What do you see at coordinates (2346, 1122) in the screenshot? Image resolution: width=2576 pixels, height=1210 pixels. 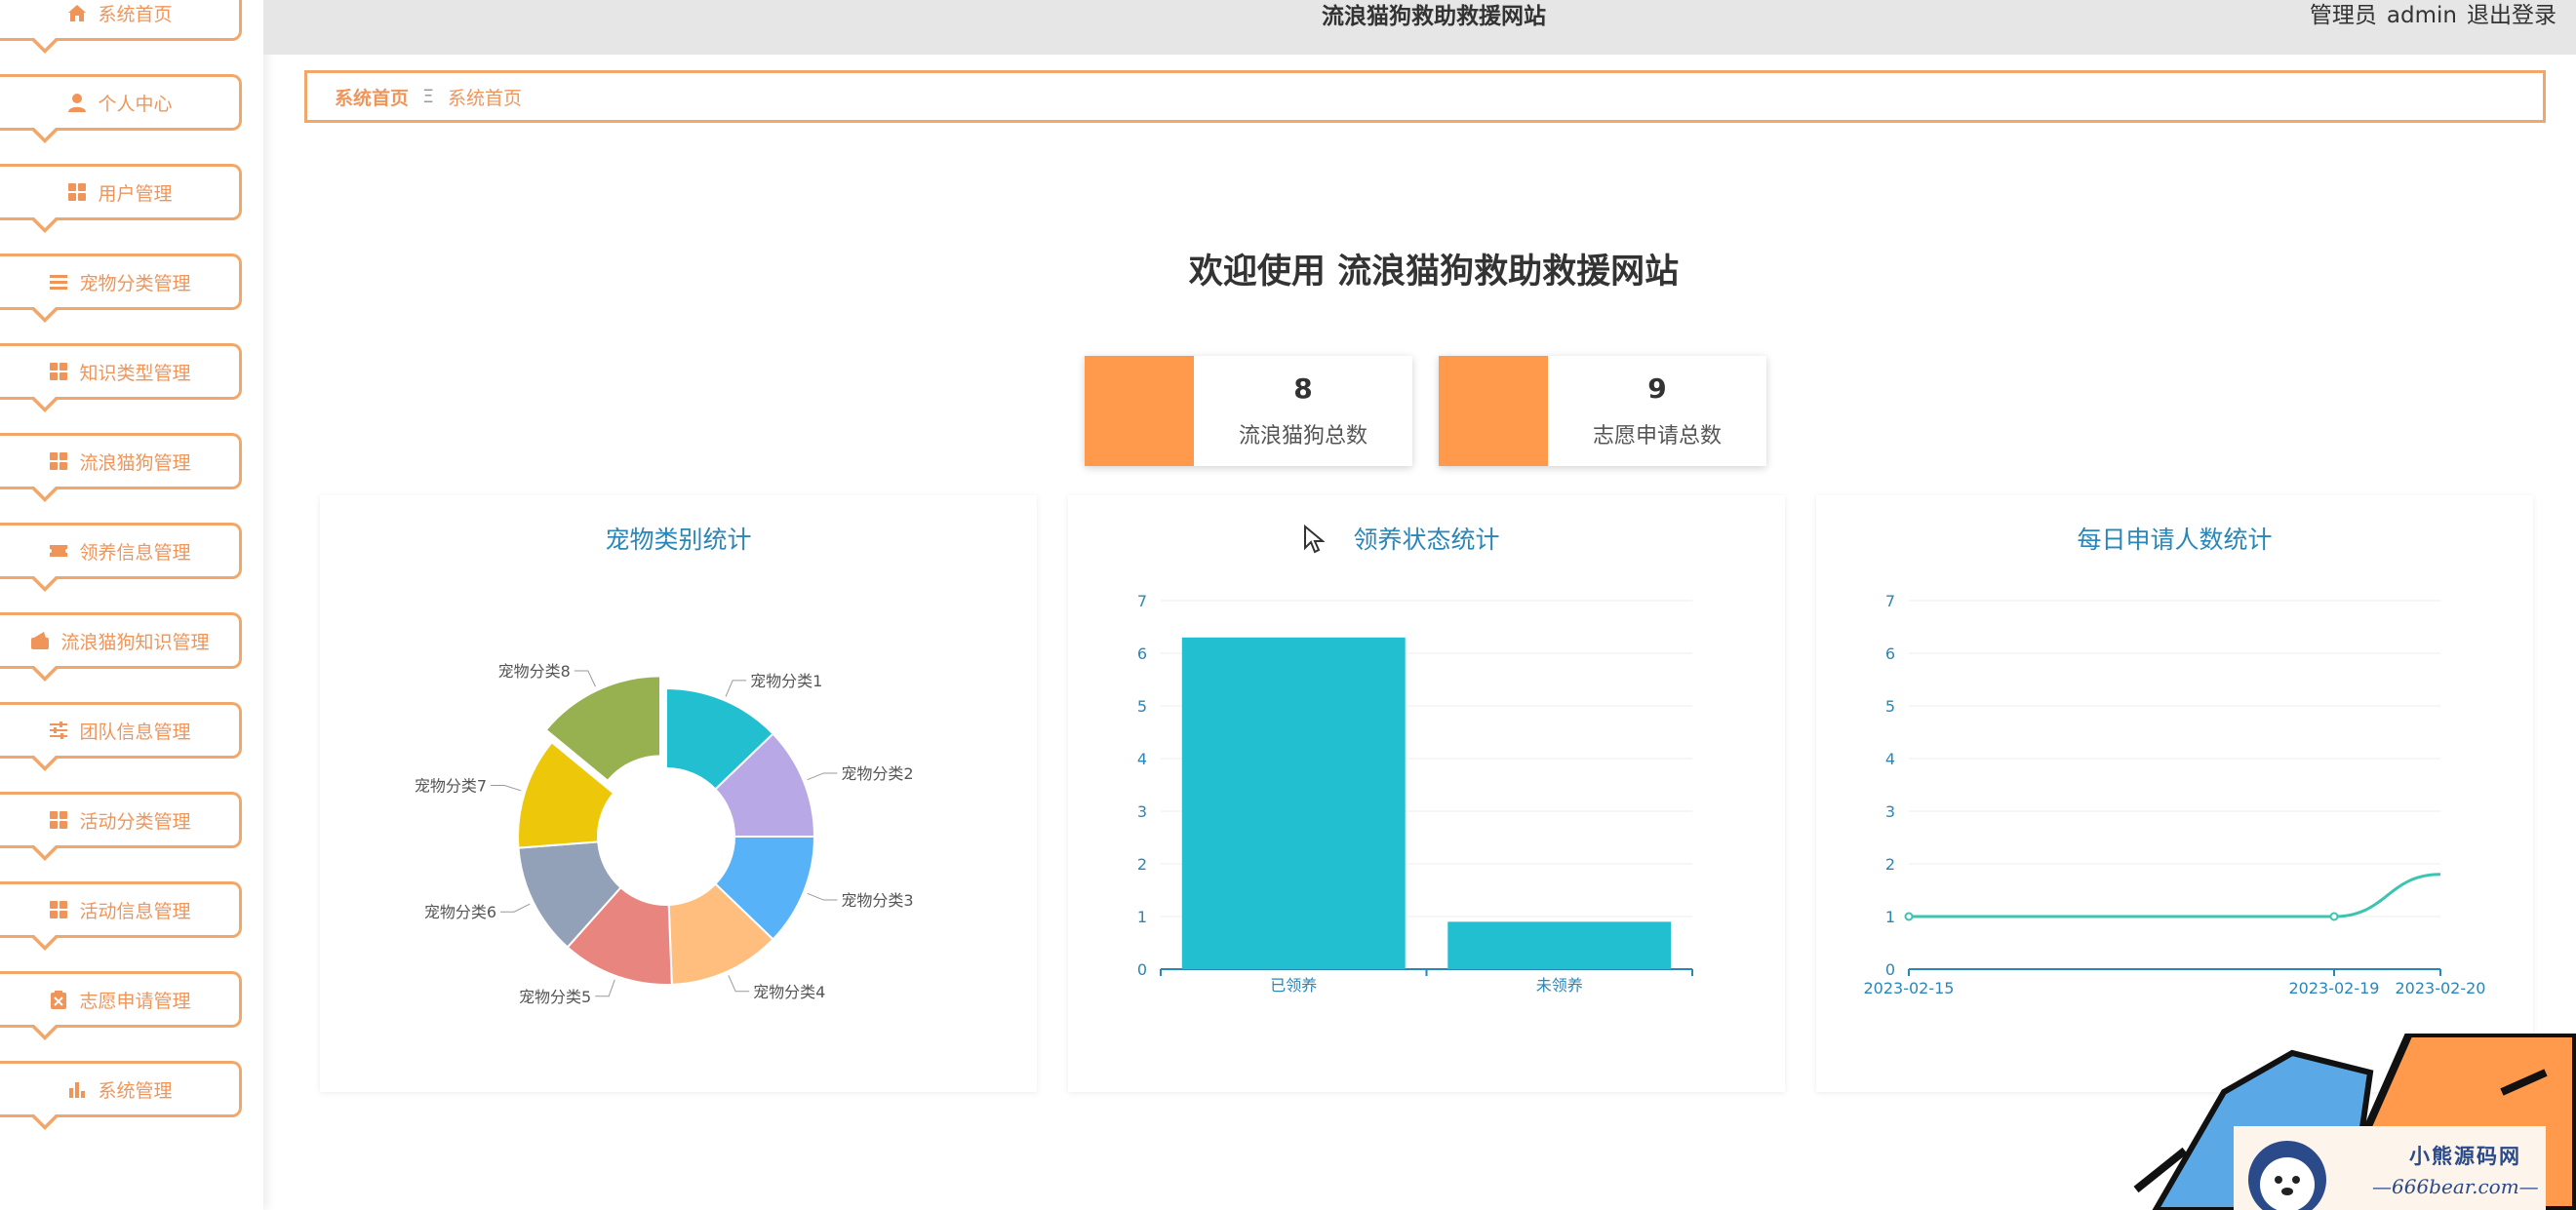 I see `watermark: 小熊源码网 —666bear.com—` at bounding box center [2346, 1122].